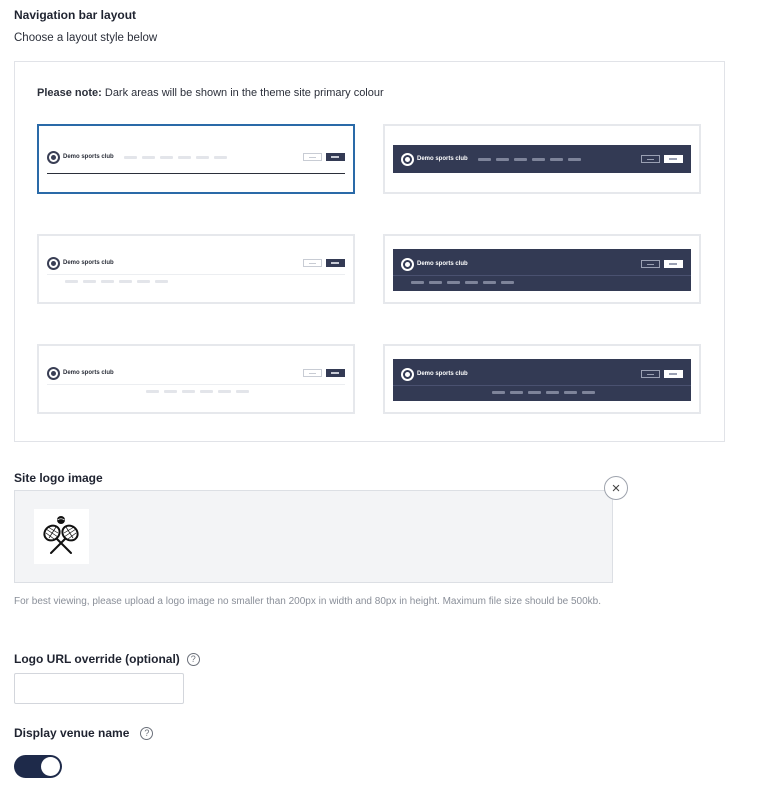  I want to click on layout-option-6: Demo sports club, so click(542, 379).